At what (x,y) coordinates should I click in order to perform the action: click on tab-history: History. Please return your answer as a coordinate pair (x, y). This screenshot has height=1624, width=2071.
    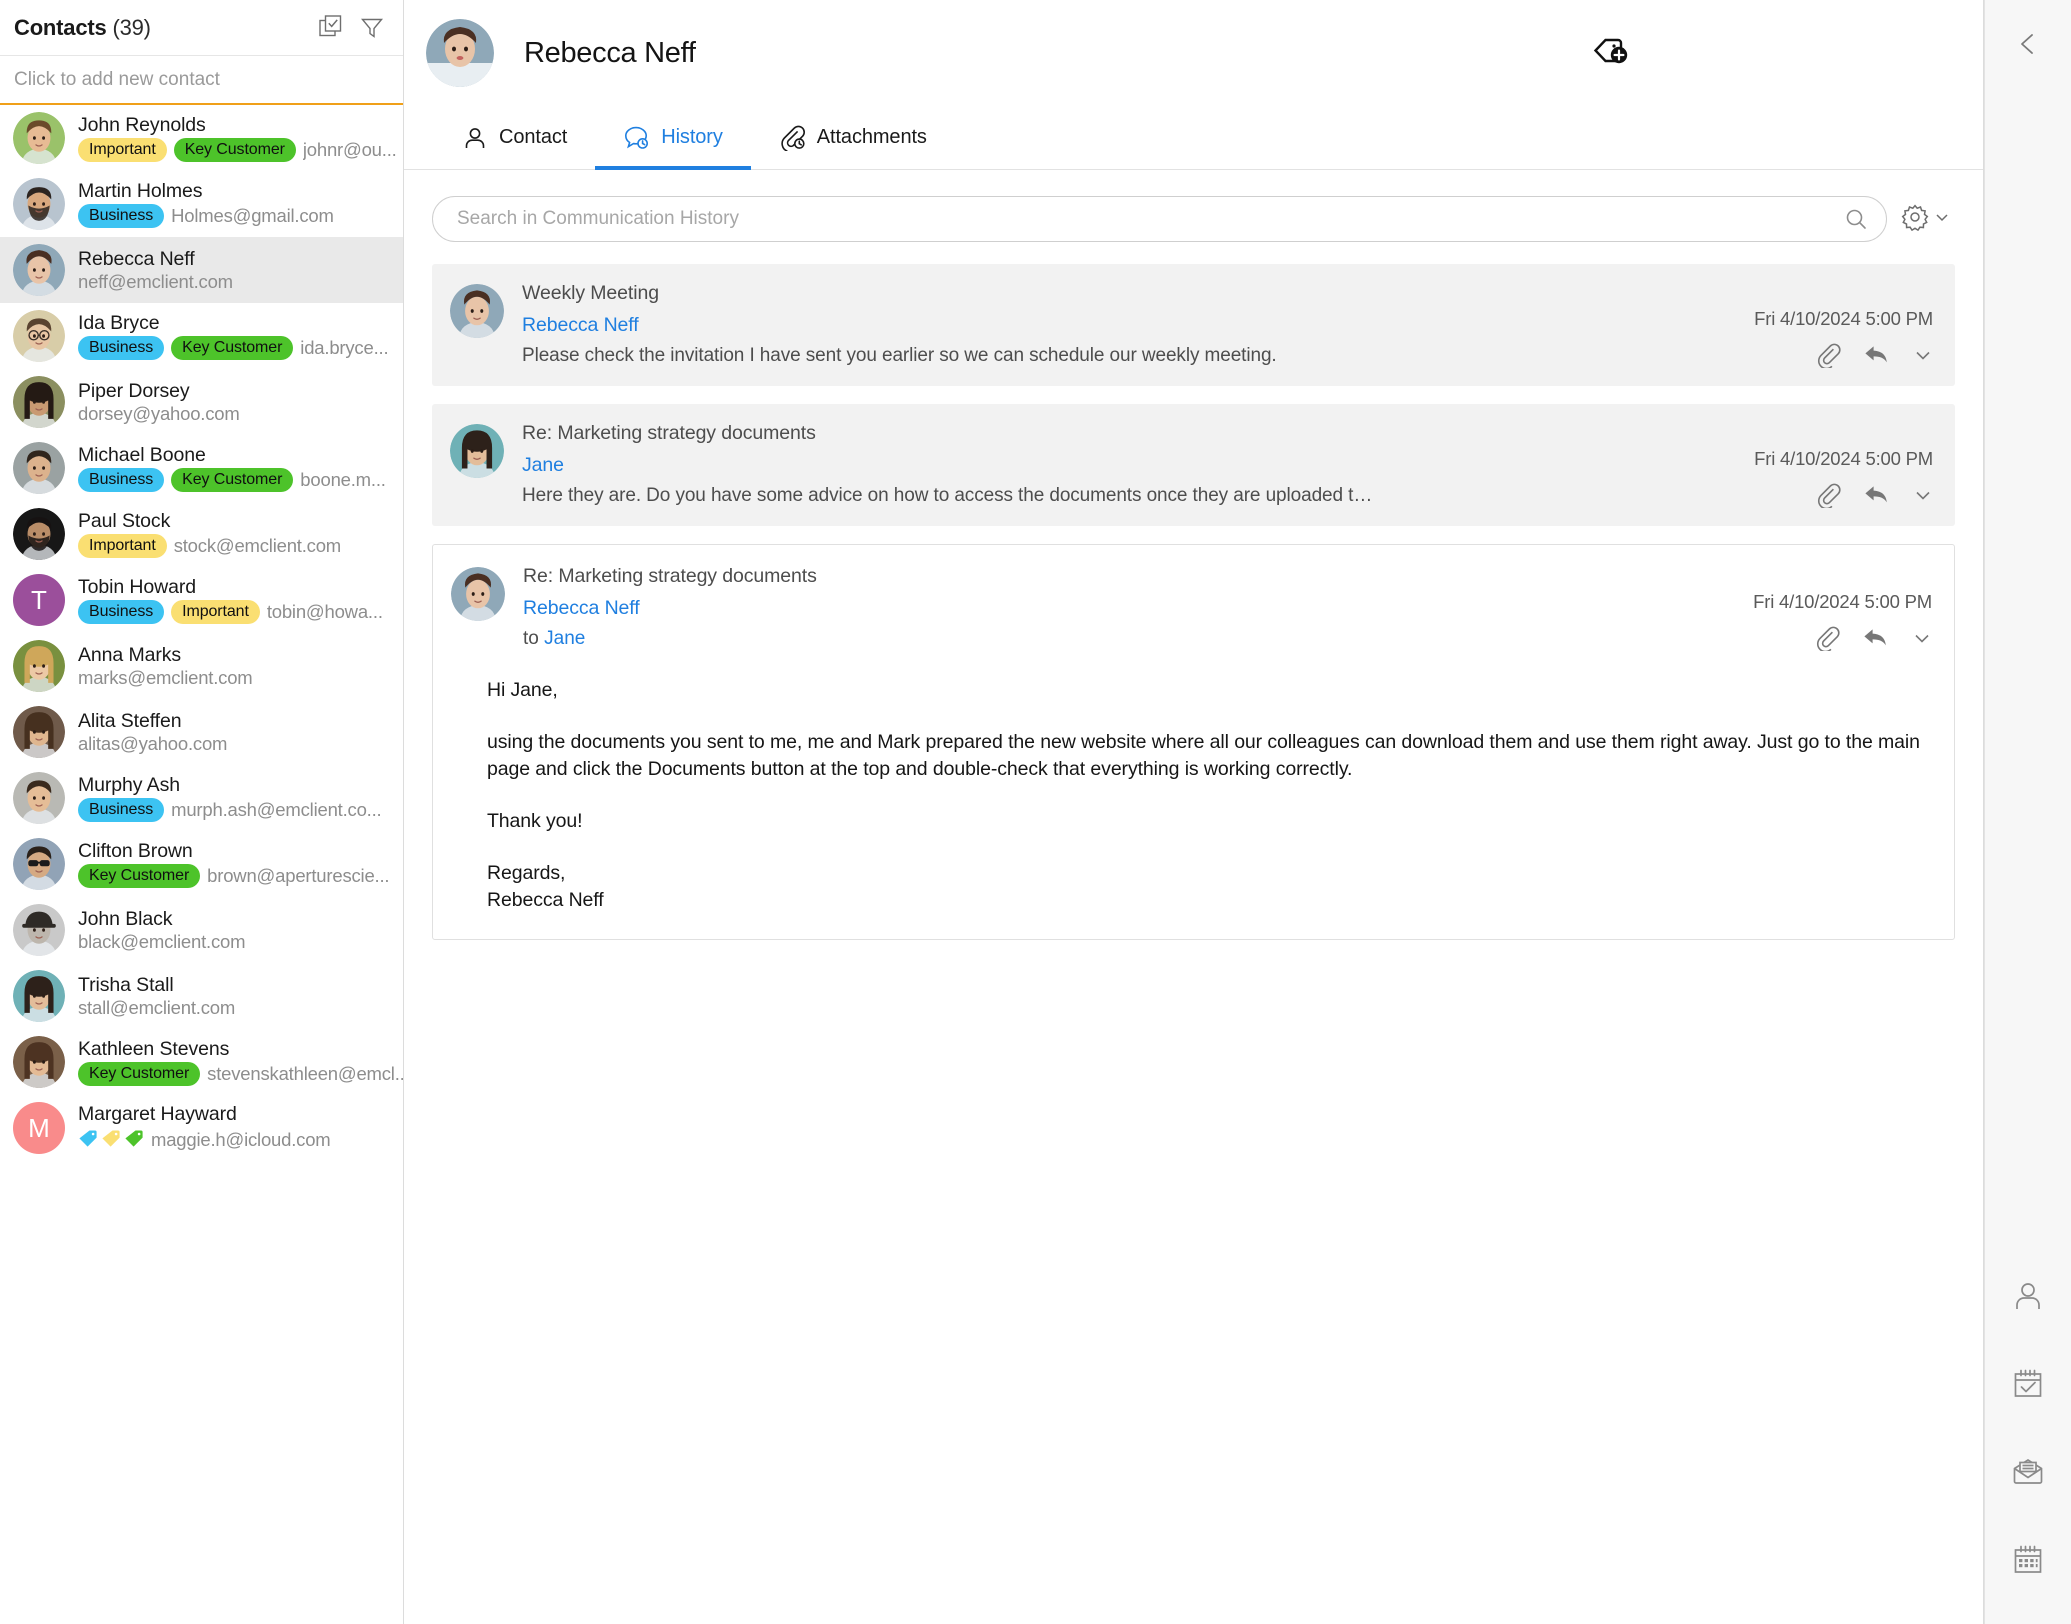
    Looking at the image, I should click on (673, 138).